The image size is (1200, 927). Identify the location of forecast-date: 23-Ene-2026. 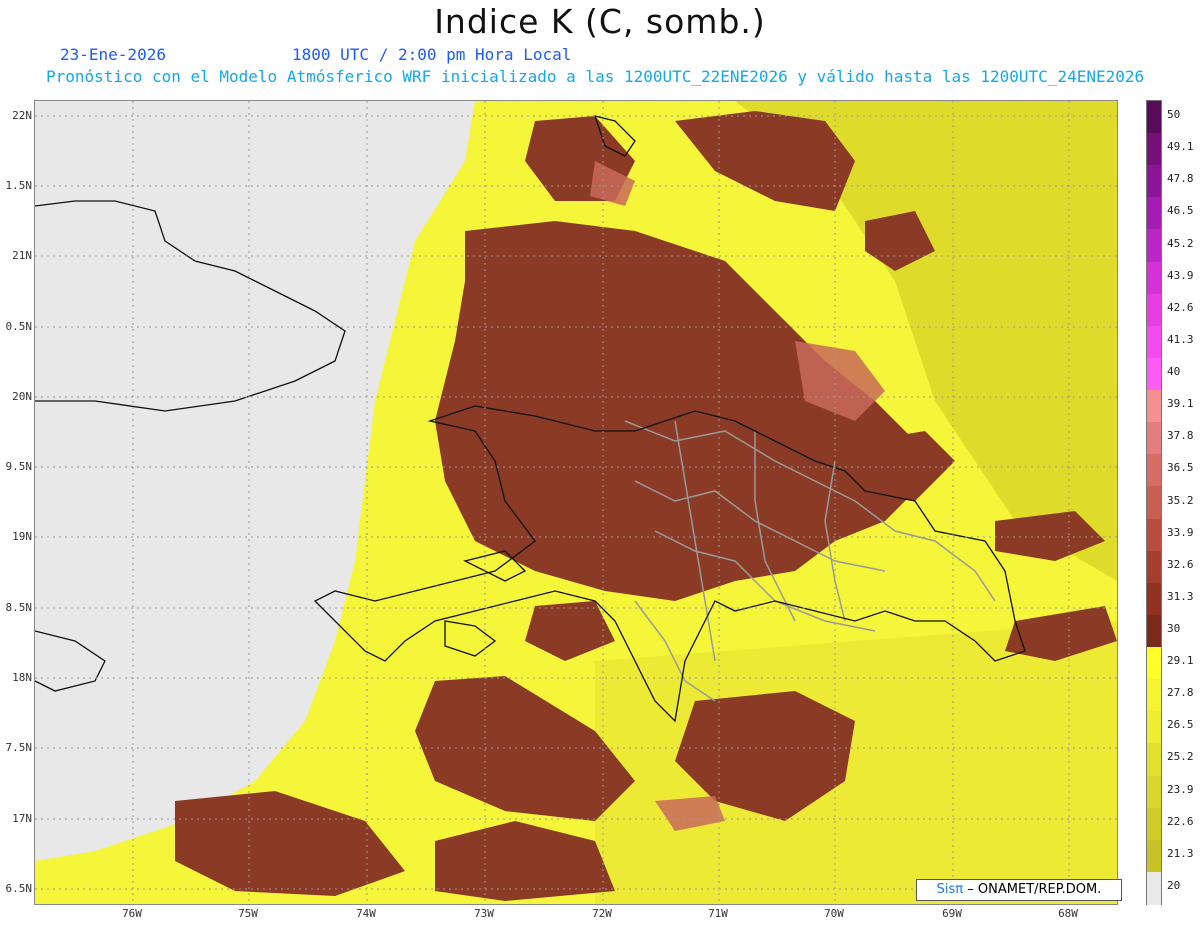
(113, 54).